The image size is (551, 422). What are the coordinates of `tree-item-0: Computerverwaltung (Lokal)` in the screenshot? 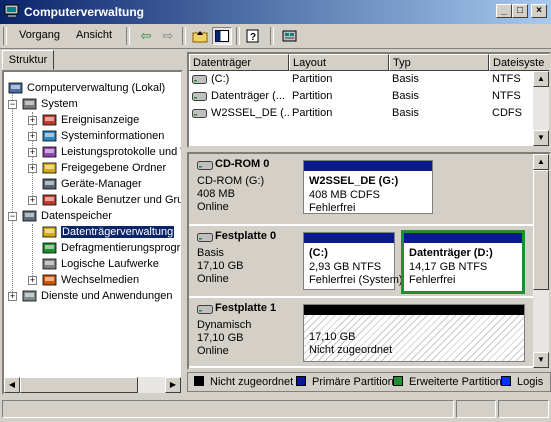 It's located at (86, 88).